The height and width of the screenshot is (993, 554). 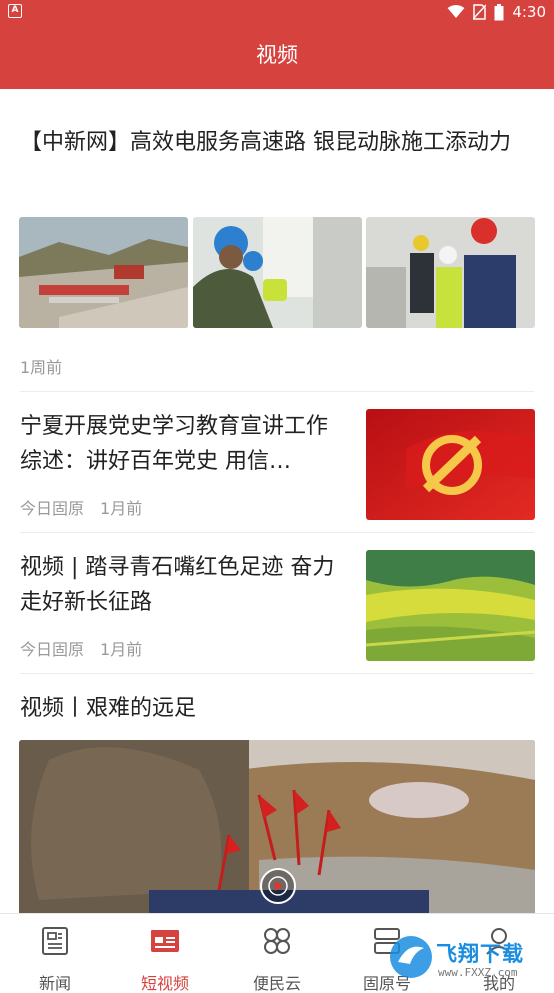 I want to click on watermark: 飞翔下载 www.FXXZ.com, so click(x=467, y=958).